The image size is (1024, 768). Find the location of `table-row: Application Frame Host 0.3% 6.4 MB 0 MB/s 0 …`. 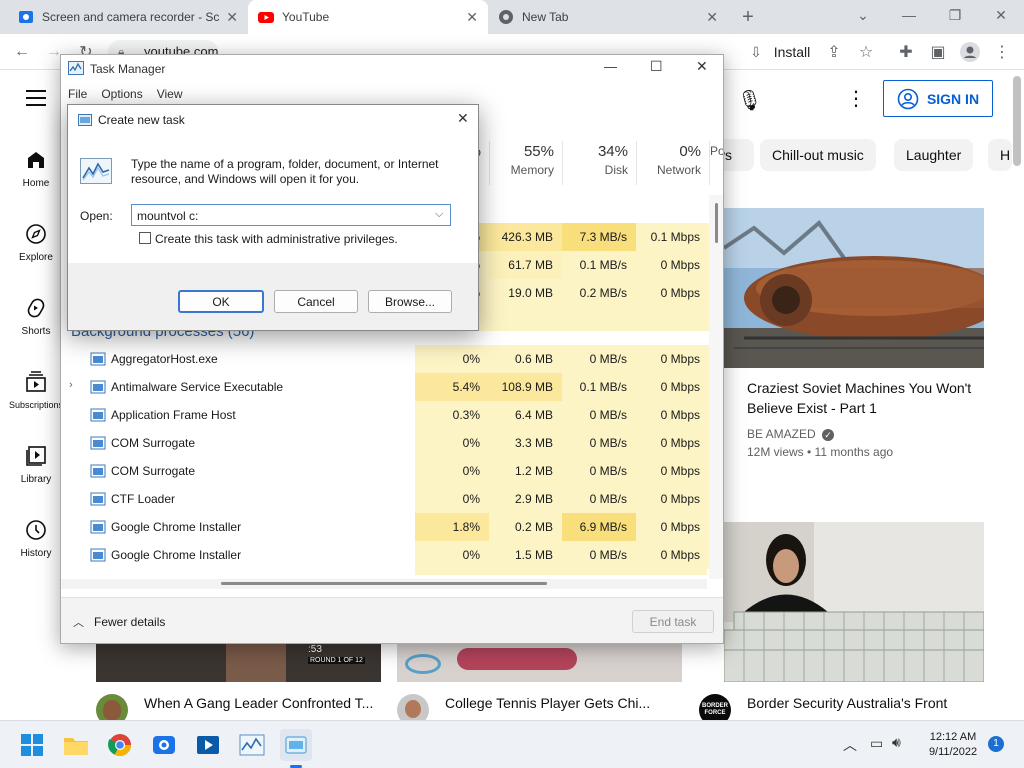

table-row: Application Frame Host 0.3% 6.4 MB 0 MB/s 0 … is located at coordinates (385, 415).